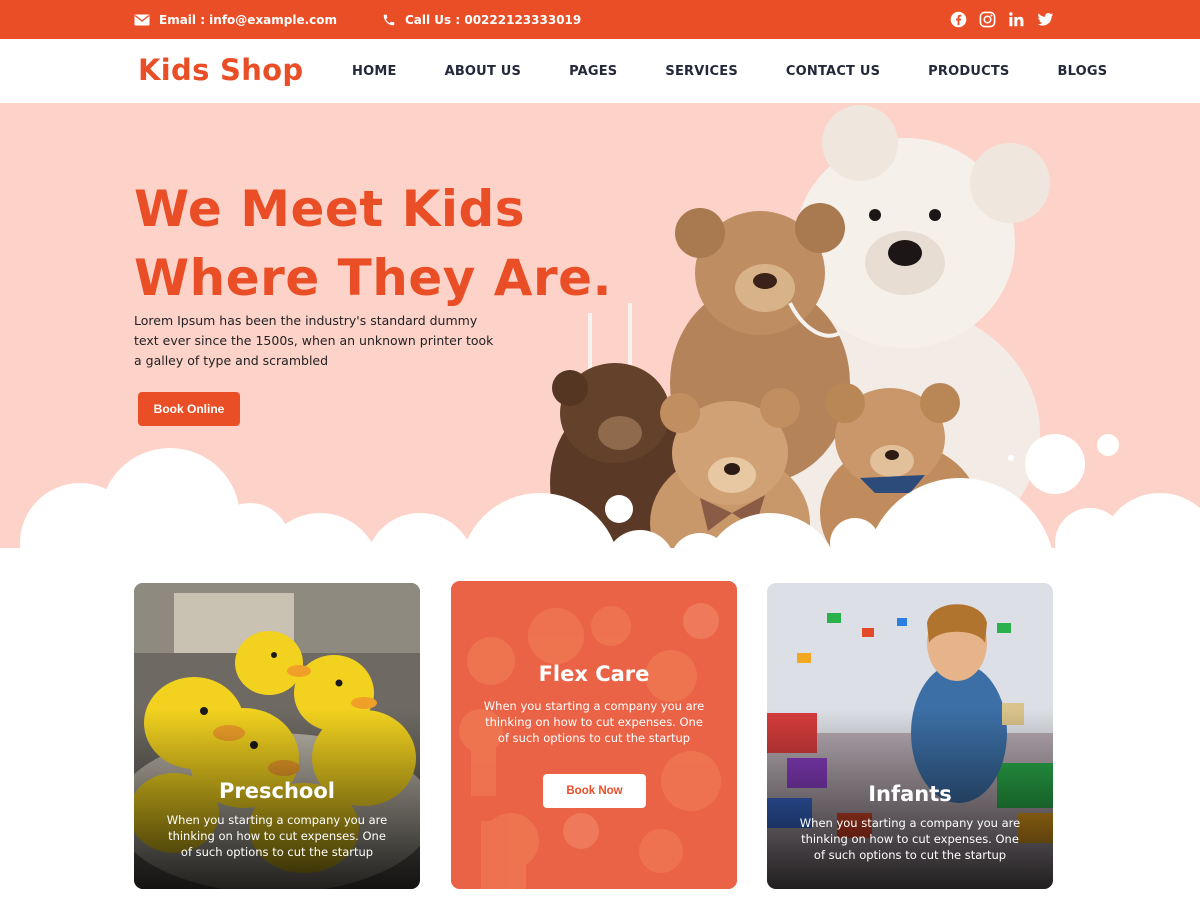  Describe the element at coordinates (142, 19) in the screenshot. I see `envelope-icon` at that location.